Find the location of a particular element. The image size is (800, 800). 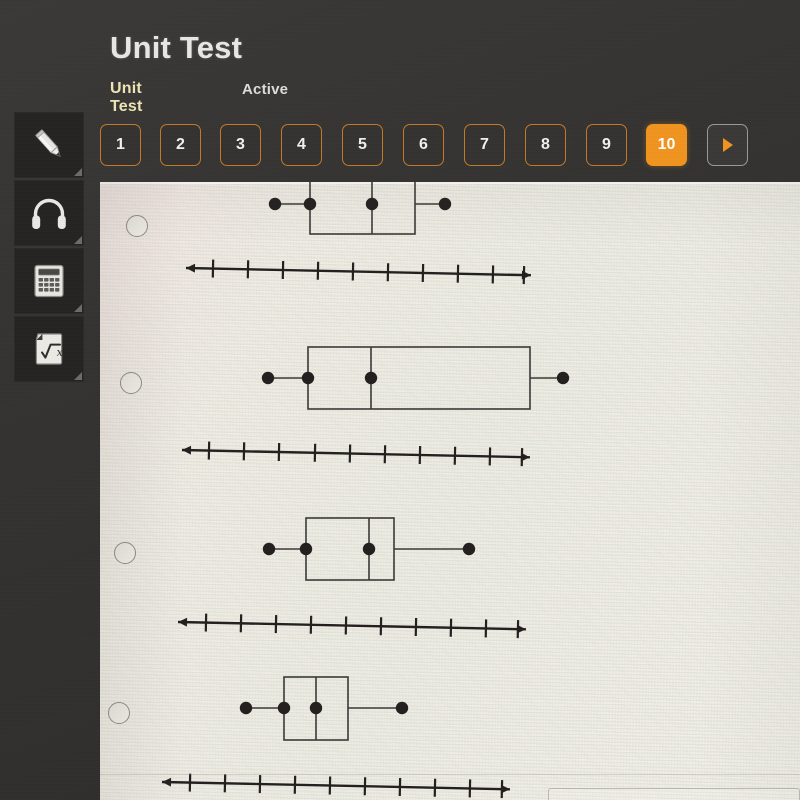

pager-next-button is located at coordinates (727, 145).